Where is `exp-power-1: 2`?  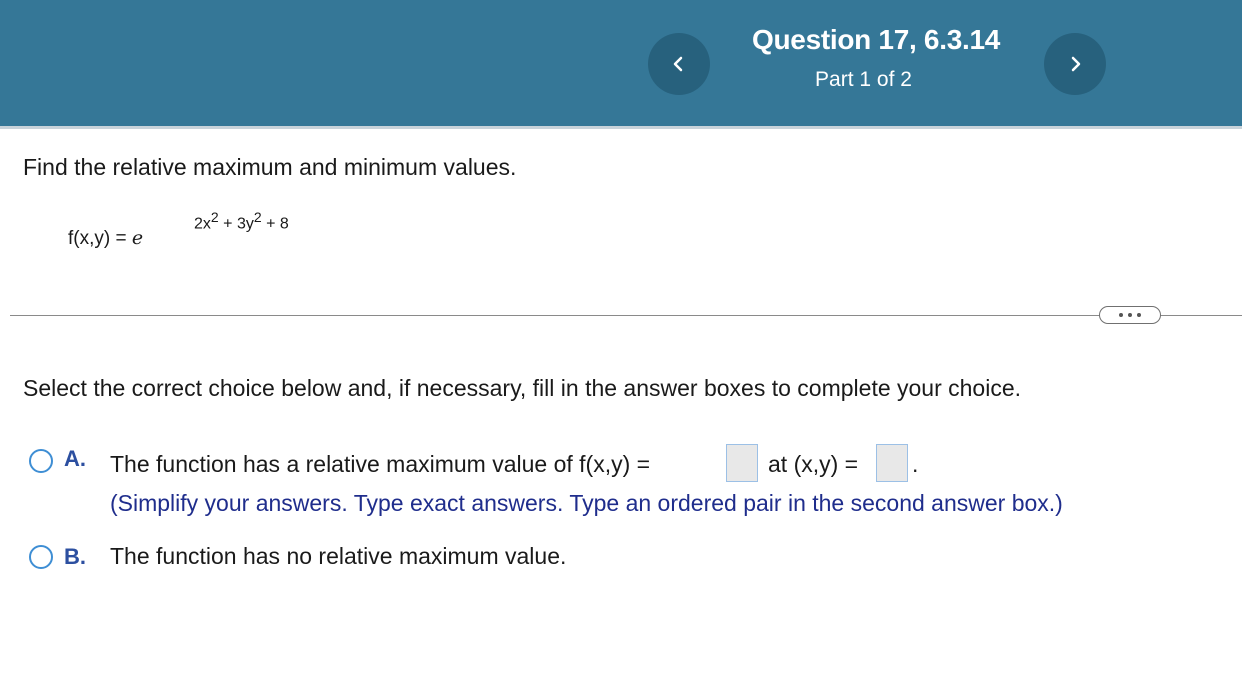 exp-power-1: 2 is located at coordinates (214, 217).